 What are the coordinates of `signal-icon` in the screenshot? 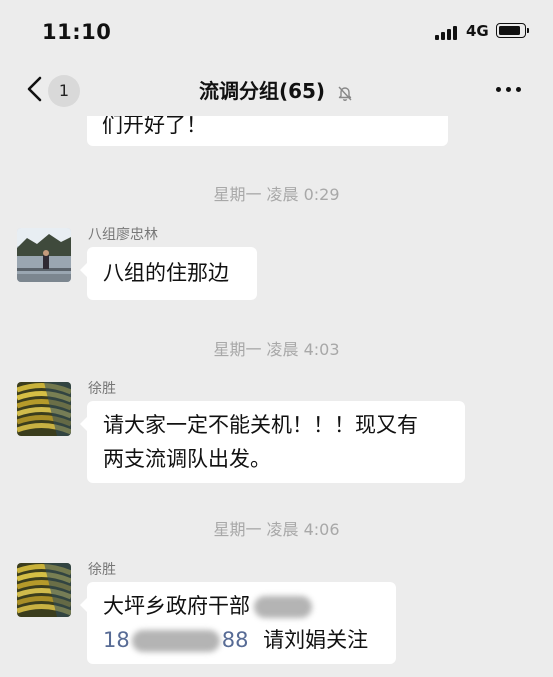 It's located at (446, 33).